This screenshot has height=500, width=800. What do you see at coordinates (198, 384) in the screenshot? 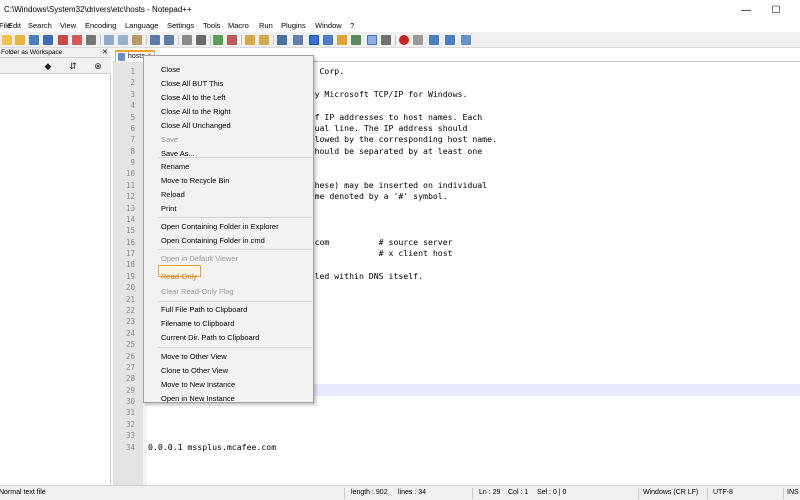
I see `menu-item-move-to-new-instance: Move to New Instance` at bounding box center [198, 384].